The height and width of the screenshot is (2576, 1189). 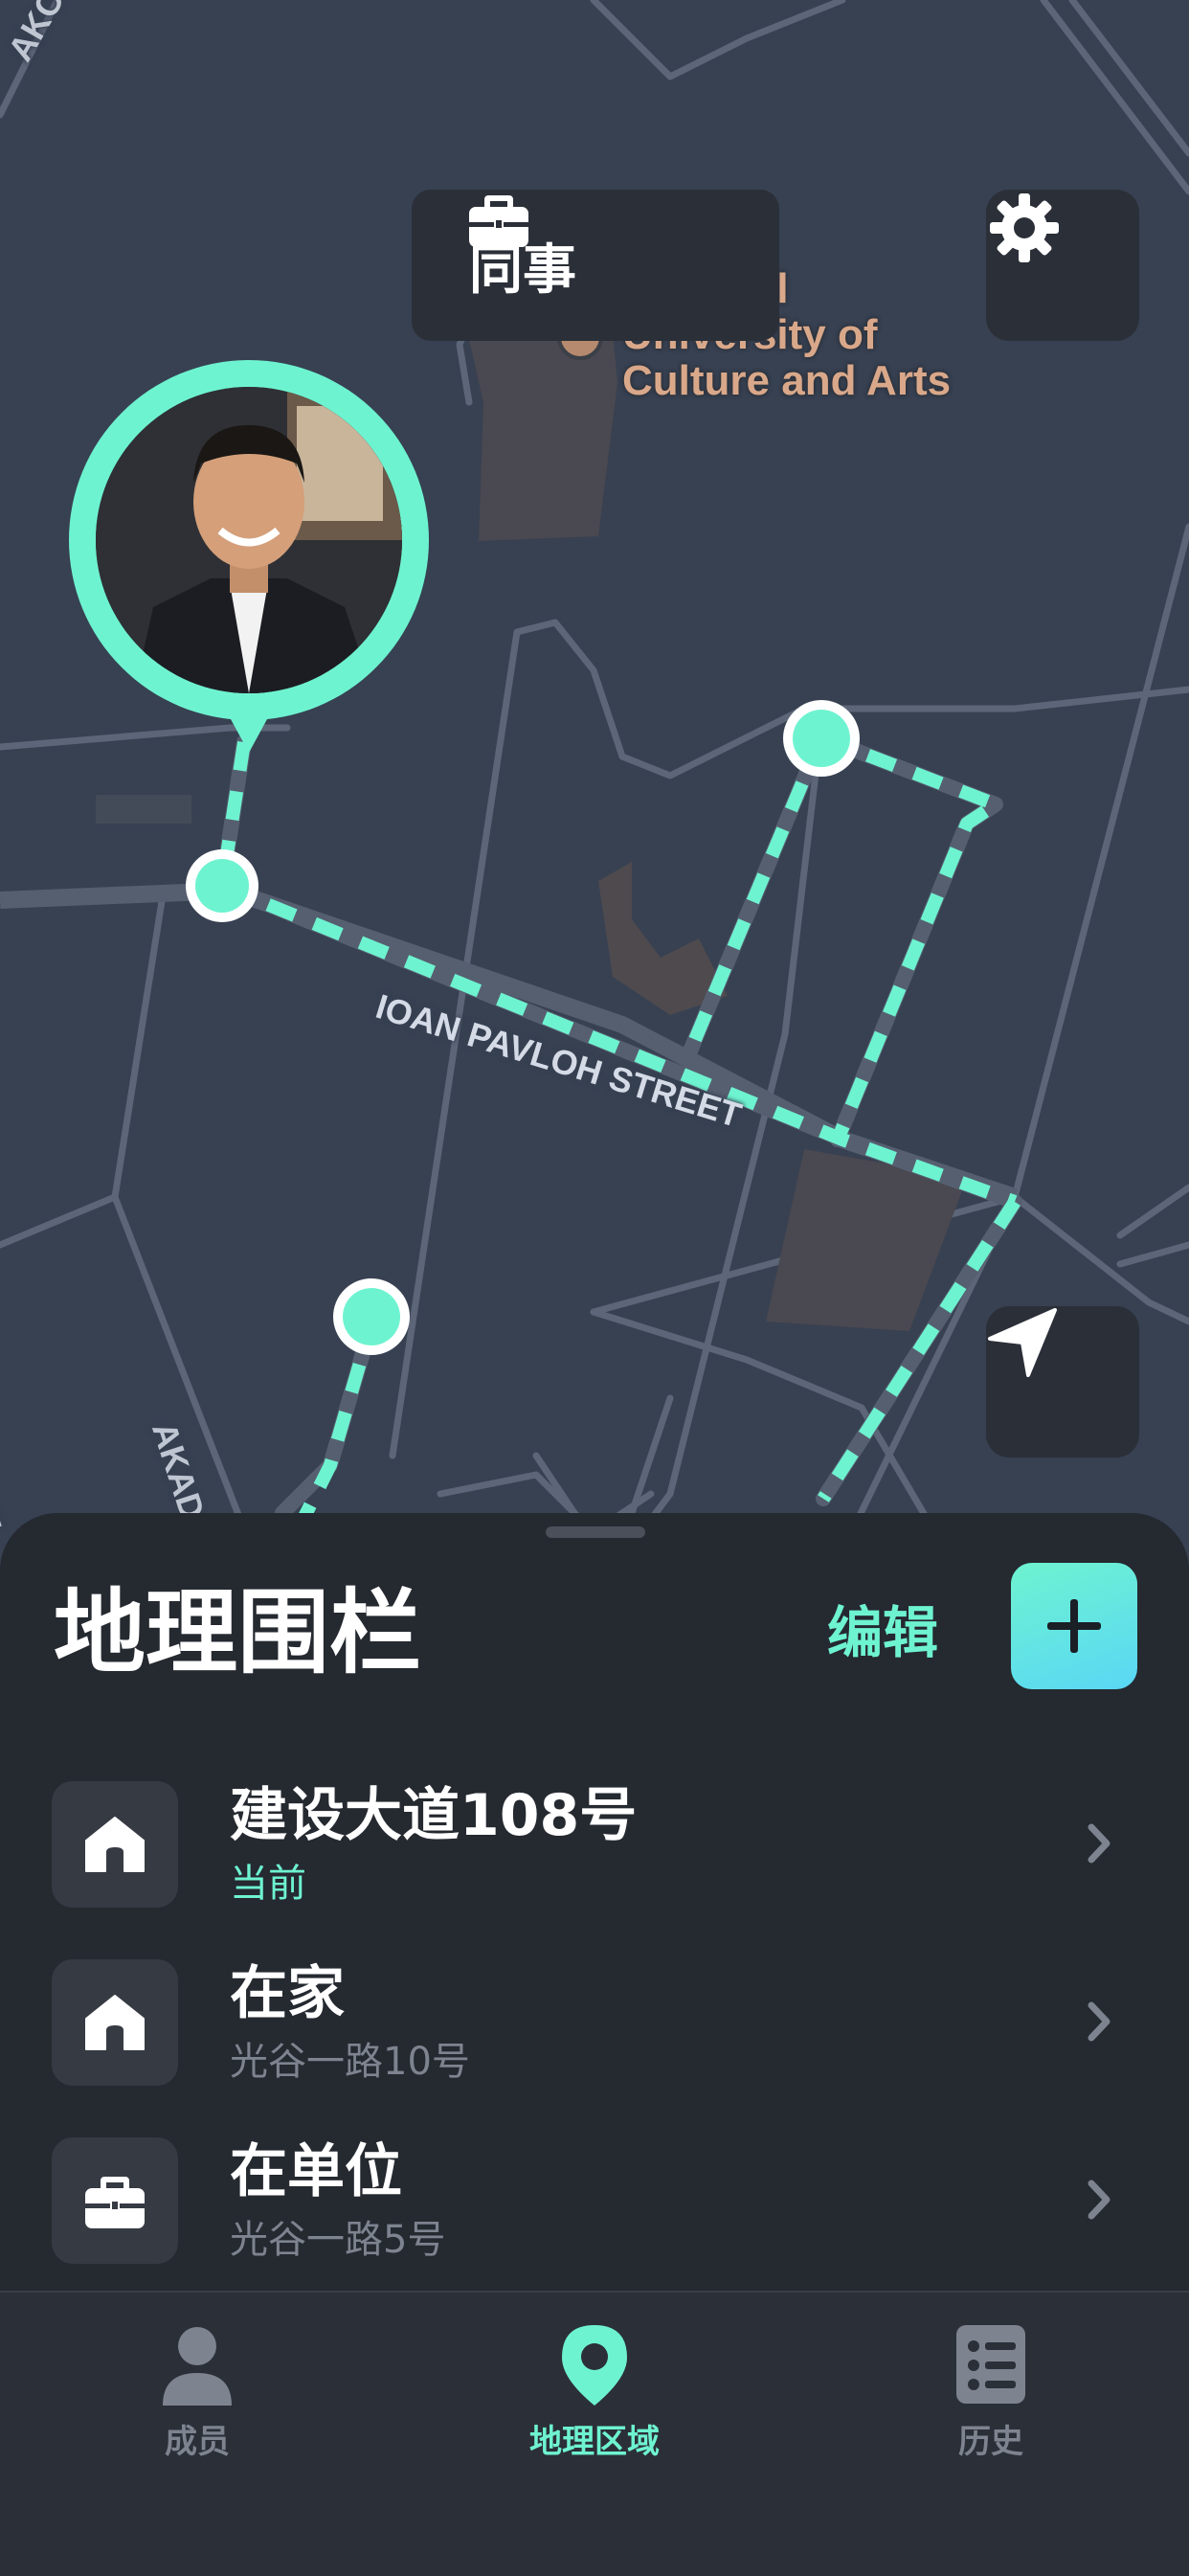 I want to click on group-selector-button: 同事, so click(x=595, y=265).